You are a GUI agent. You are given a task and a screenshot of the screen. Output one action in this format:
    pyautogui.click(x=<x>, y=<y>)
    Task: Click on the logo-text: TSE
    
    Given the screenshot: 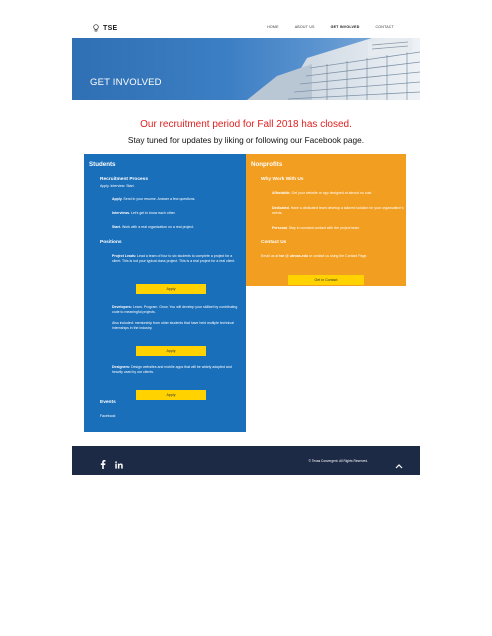 What is the action you would take?
    pyautogui.click(x=110, y=28)
    